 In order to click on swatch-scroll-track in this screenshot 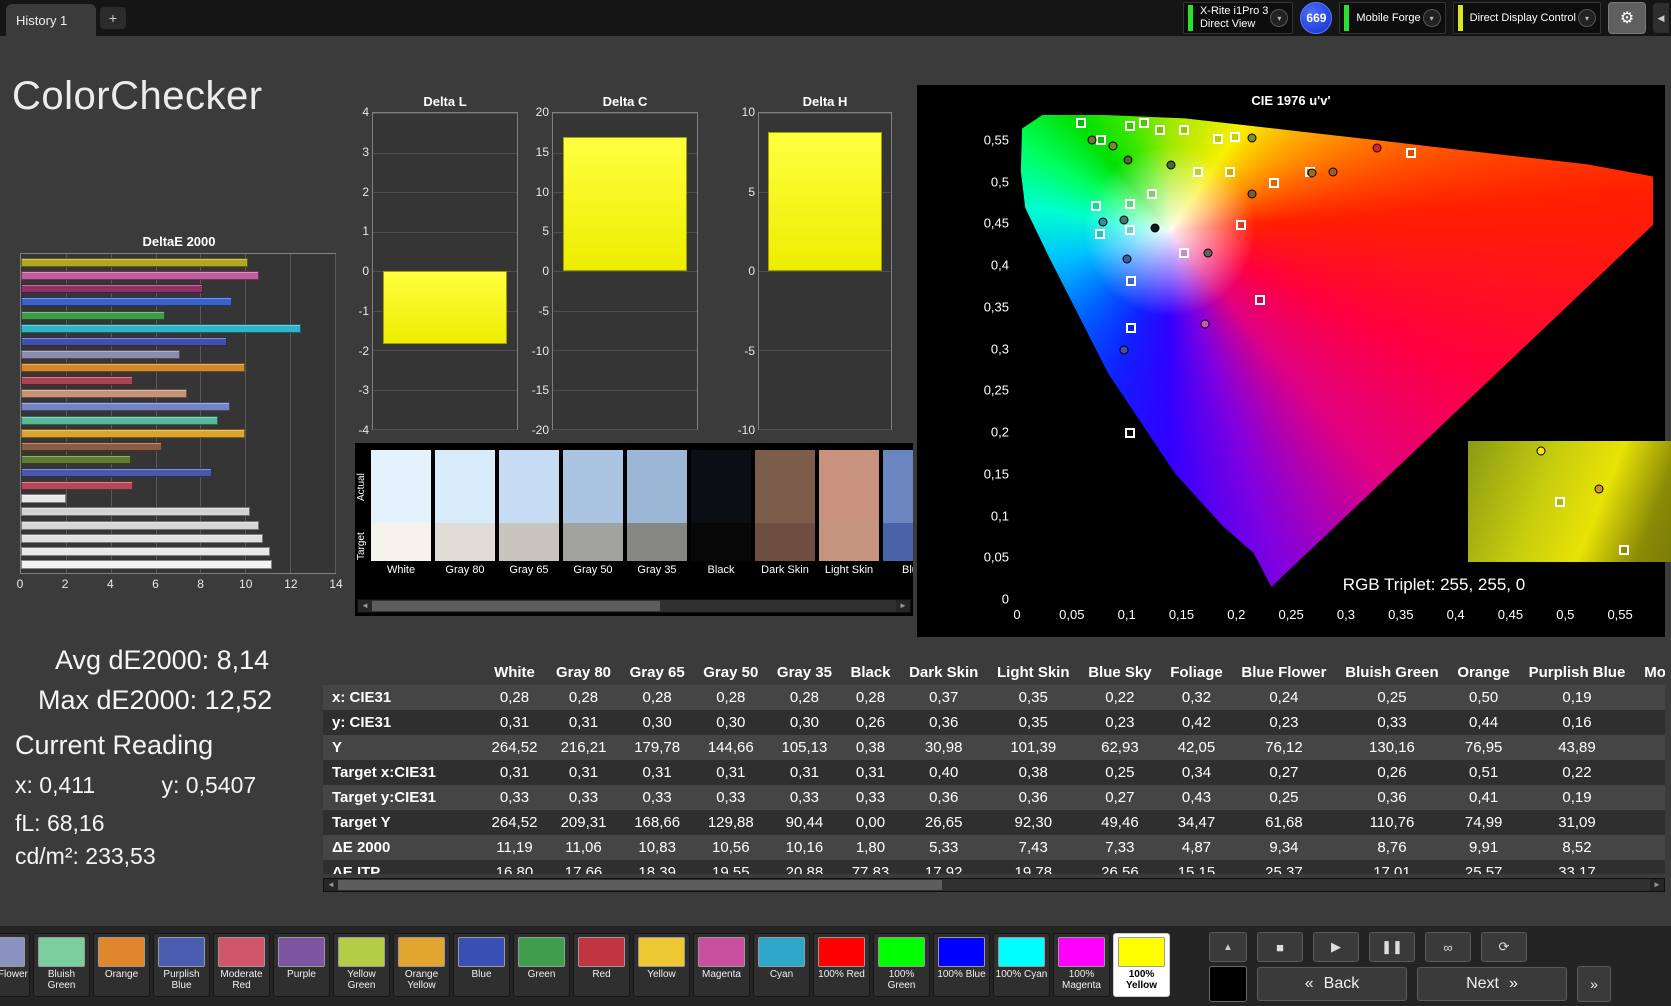, I will do `click(634, 606)`.